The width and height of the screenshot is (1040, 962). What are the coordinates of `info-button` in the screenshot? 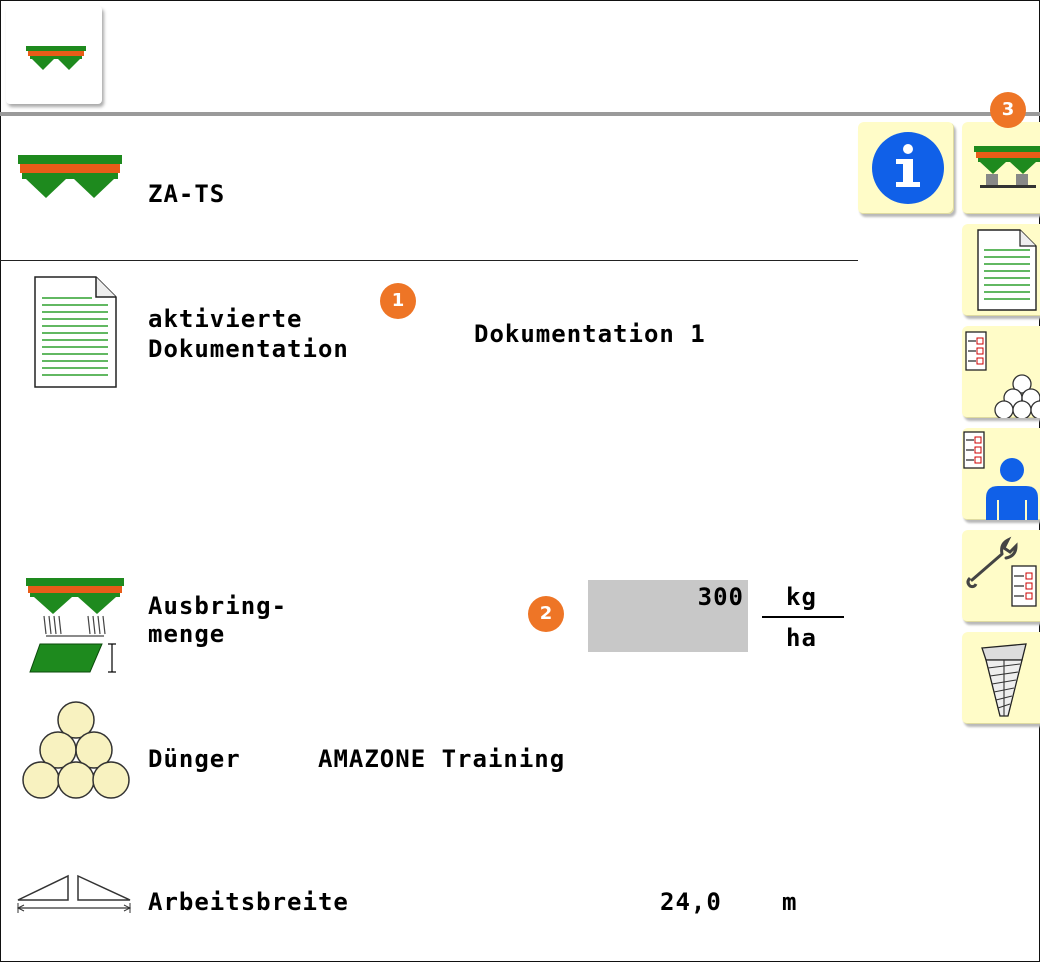 It's located at (906, 168).